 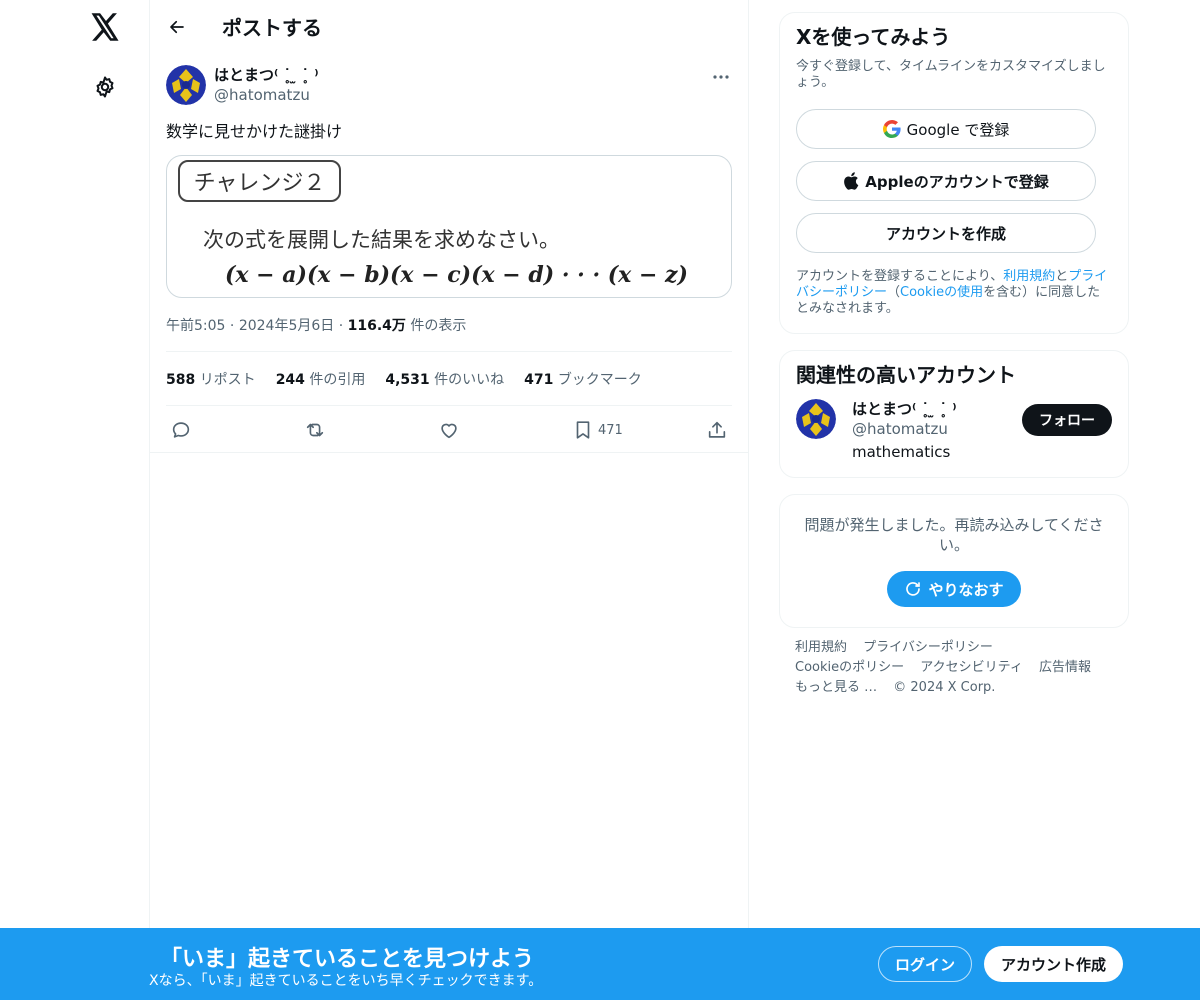 What do you see at coordinates (105, 27) in the screenshot?
I see `x-logo-icon` at bounding box center [105, 27].